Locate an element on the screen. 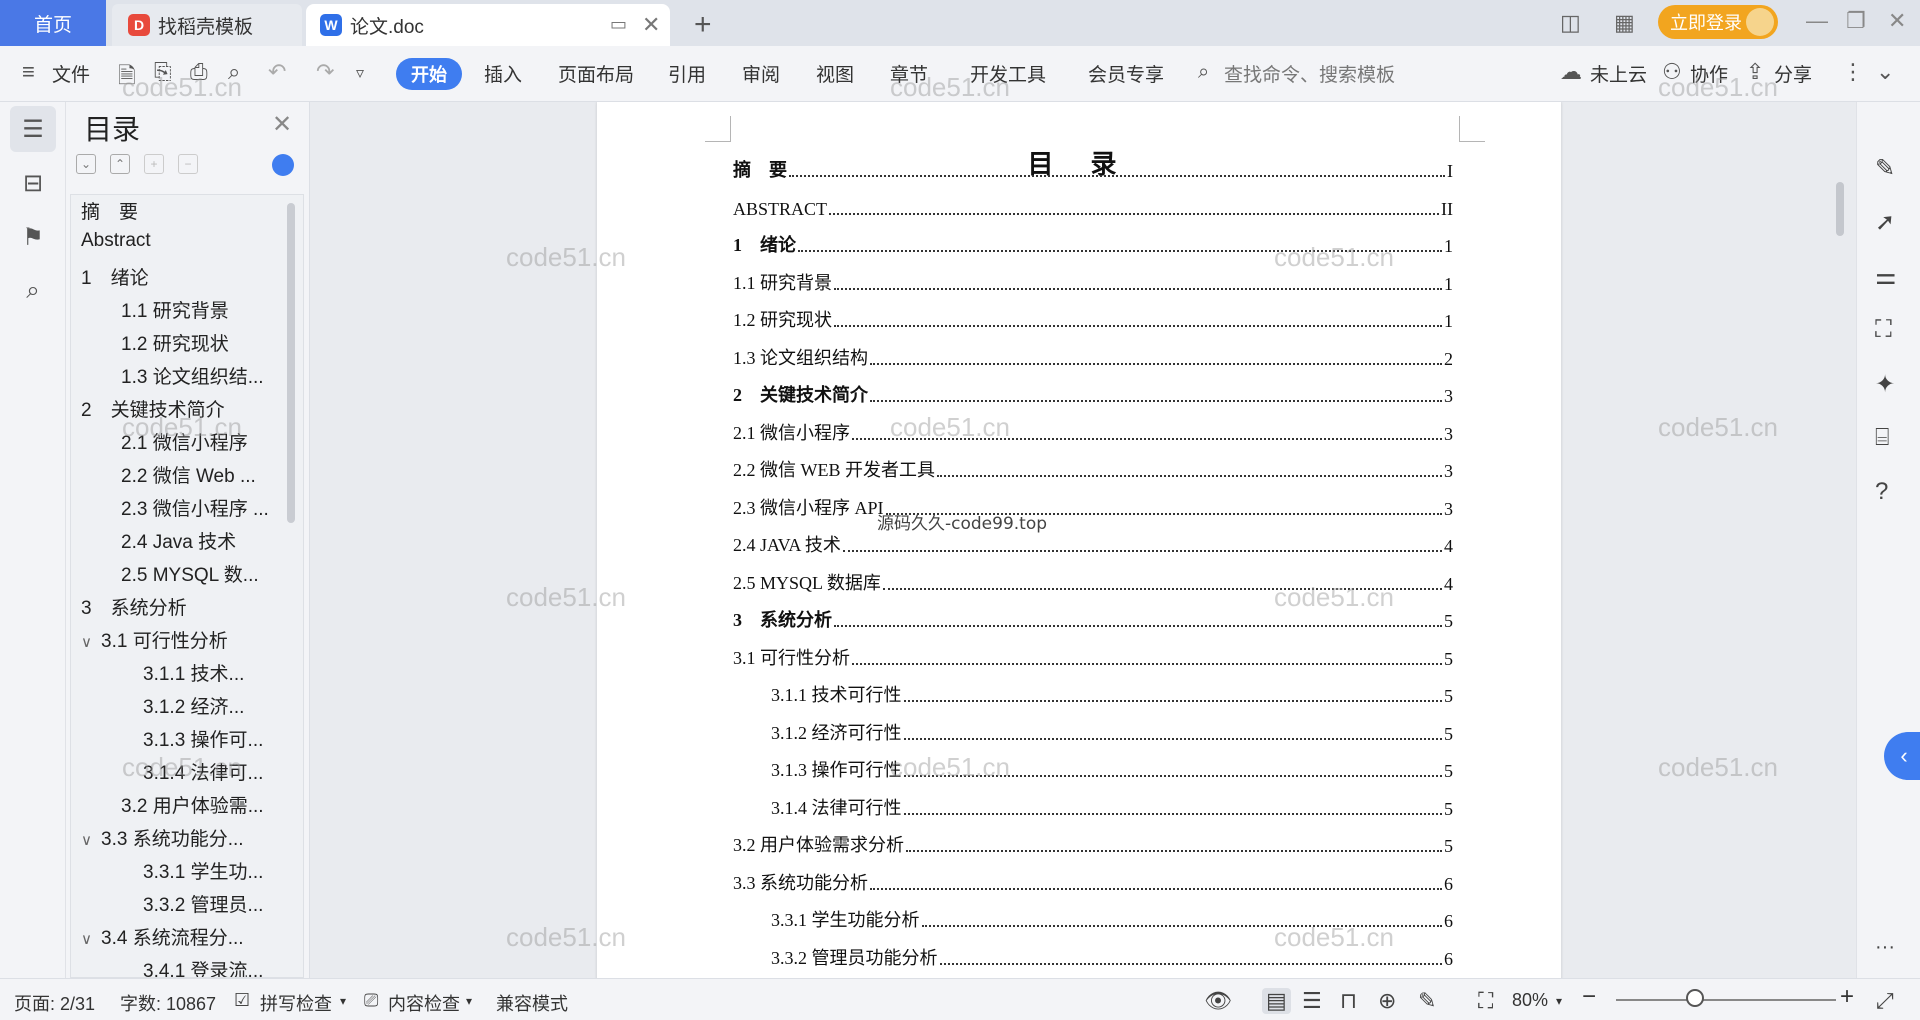 The height and width of the screenshot is (1020, 1920). file-menu: 文件 is located at coordinates (71, 73).